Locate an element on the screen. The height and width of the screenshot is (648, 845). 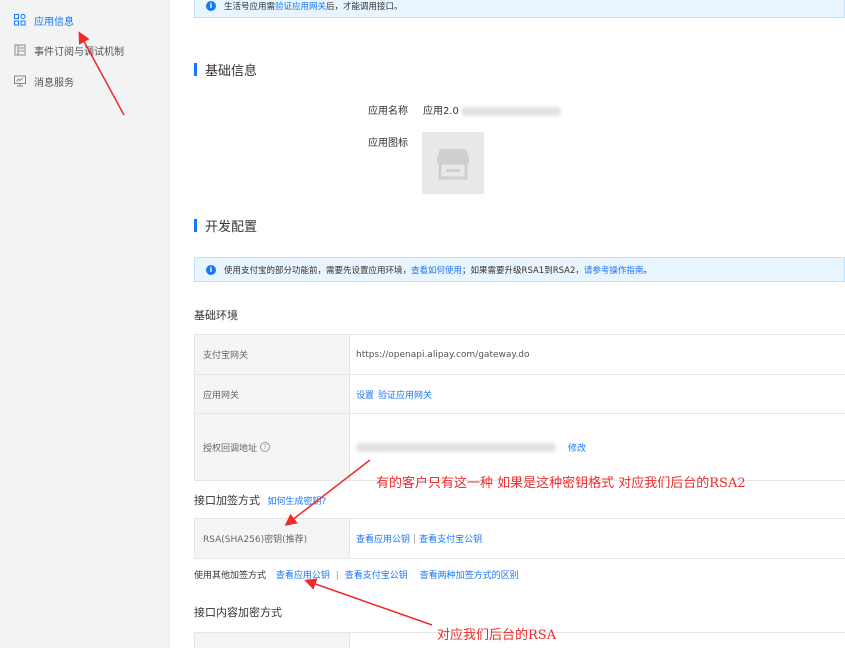
app-name-value: 应用2.0 is located at coordinates (492, 109).